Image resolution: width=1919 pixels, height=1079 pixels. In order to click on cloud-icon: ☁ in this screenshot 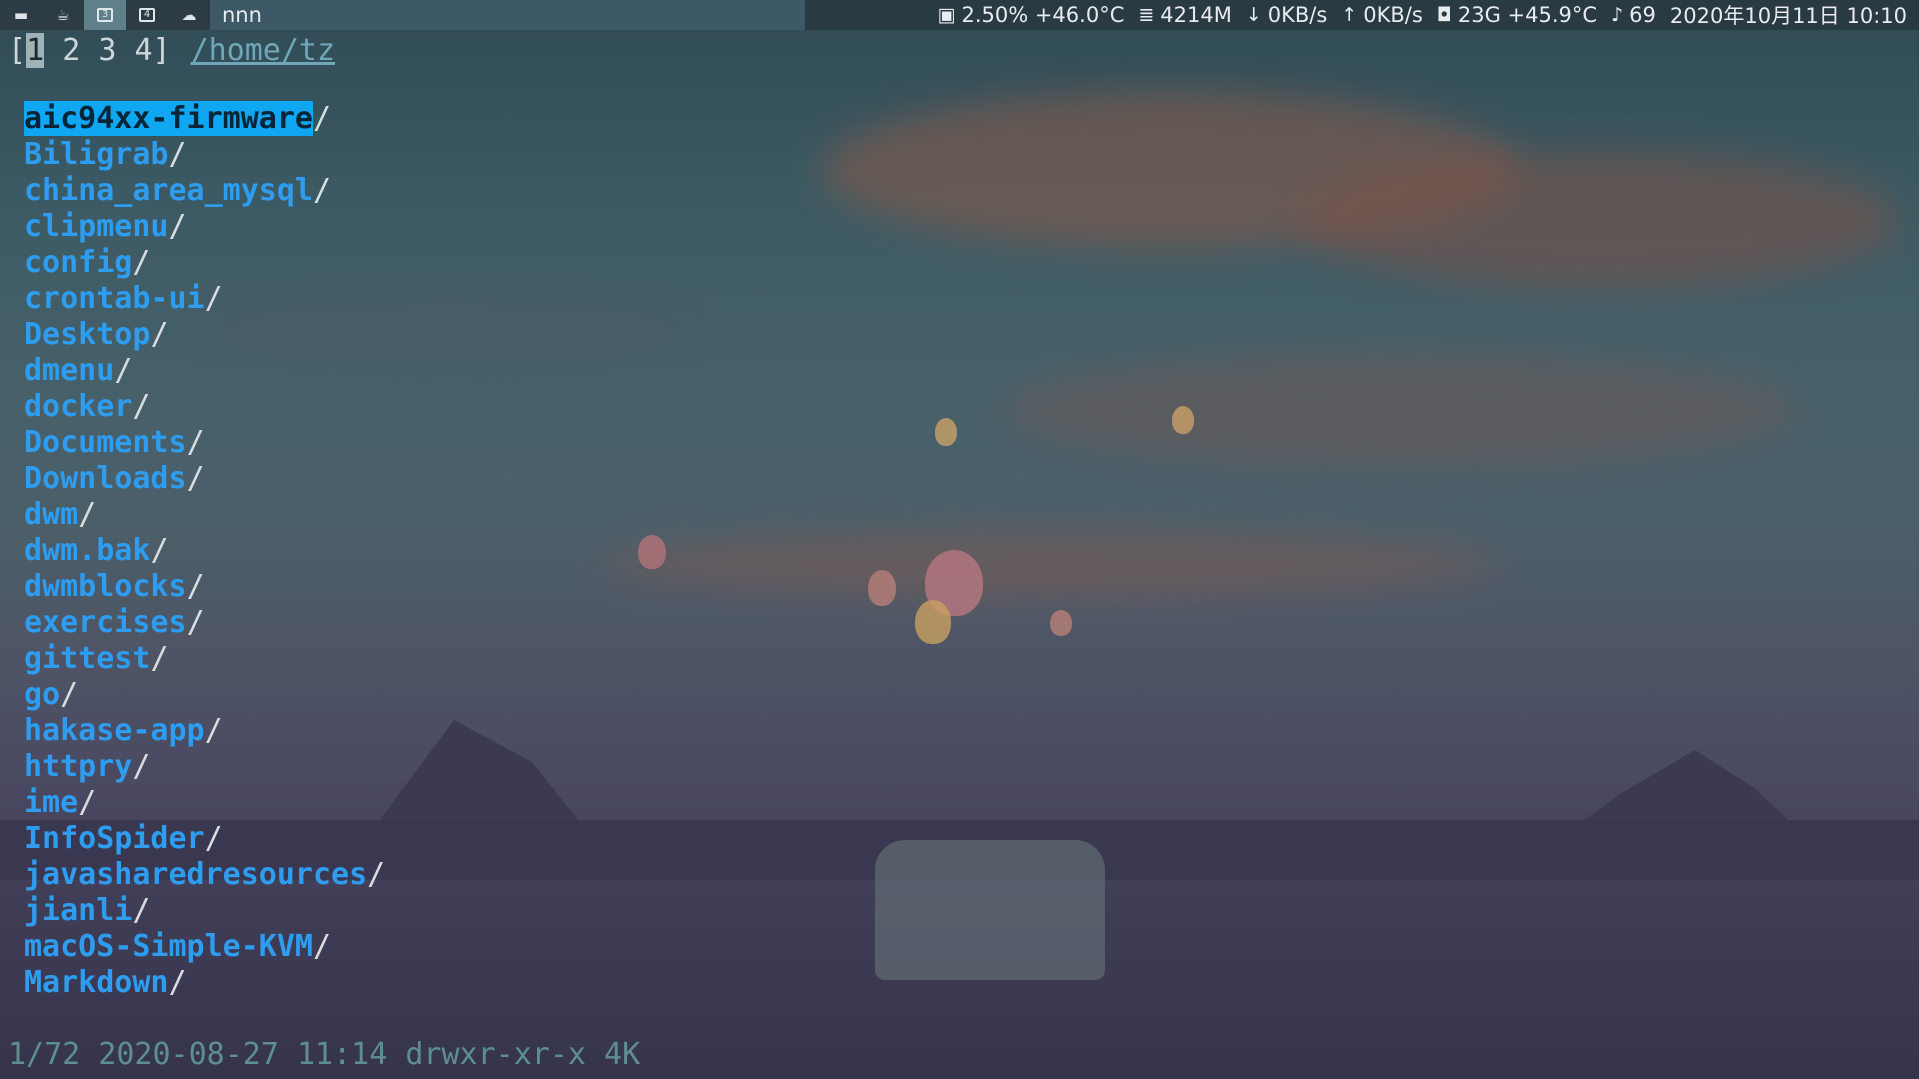, I will do `click(189, 15)`.